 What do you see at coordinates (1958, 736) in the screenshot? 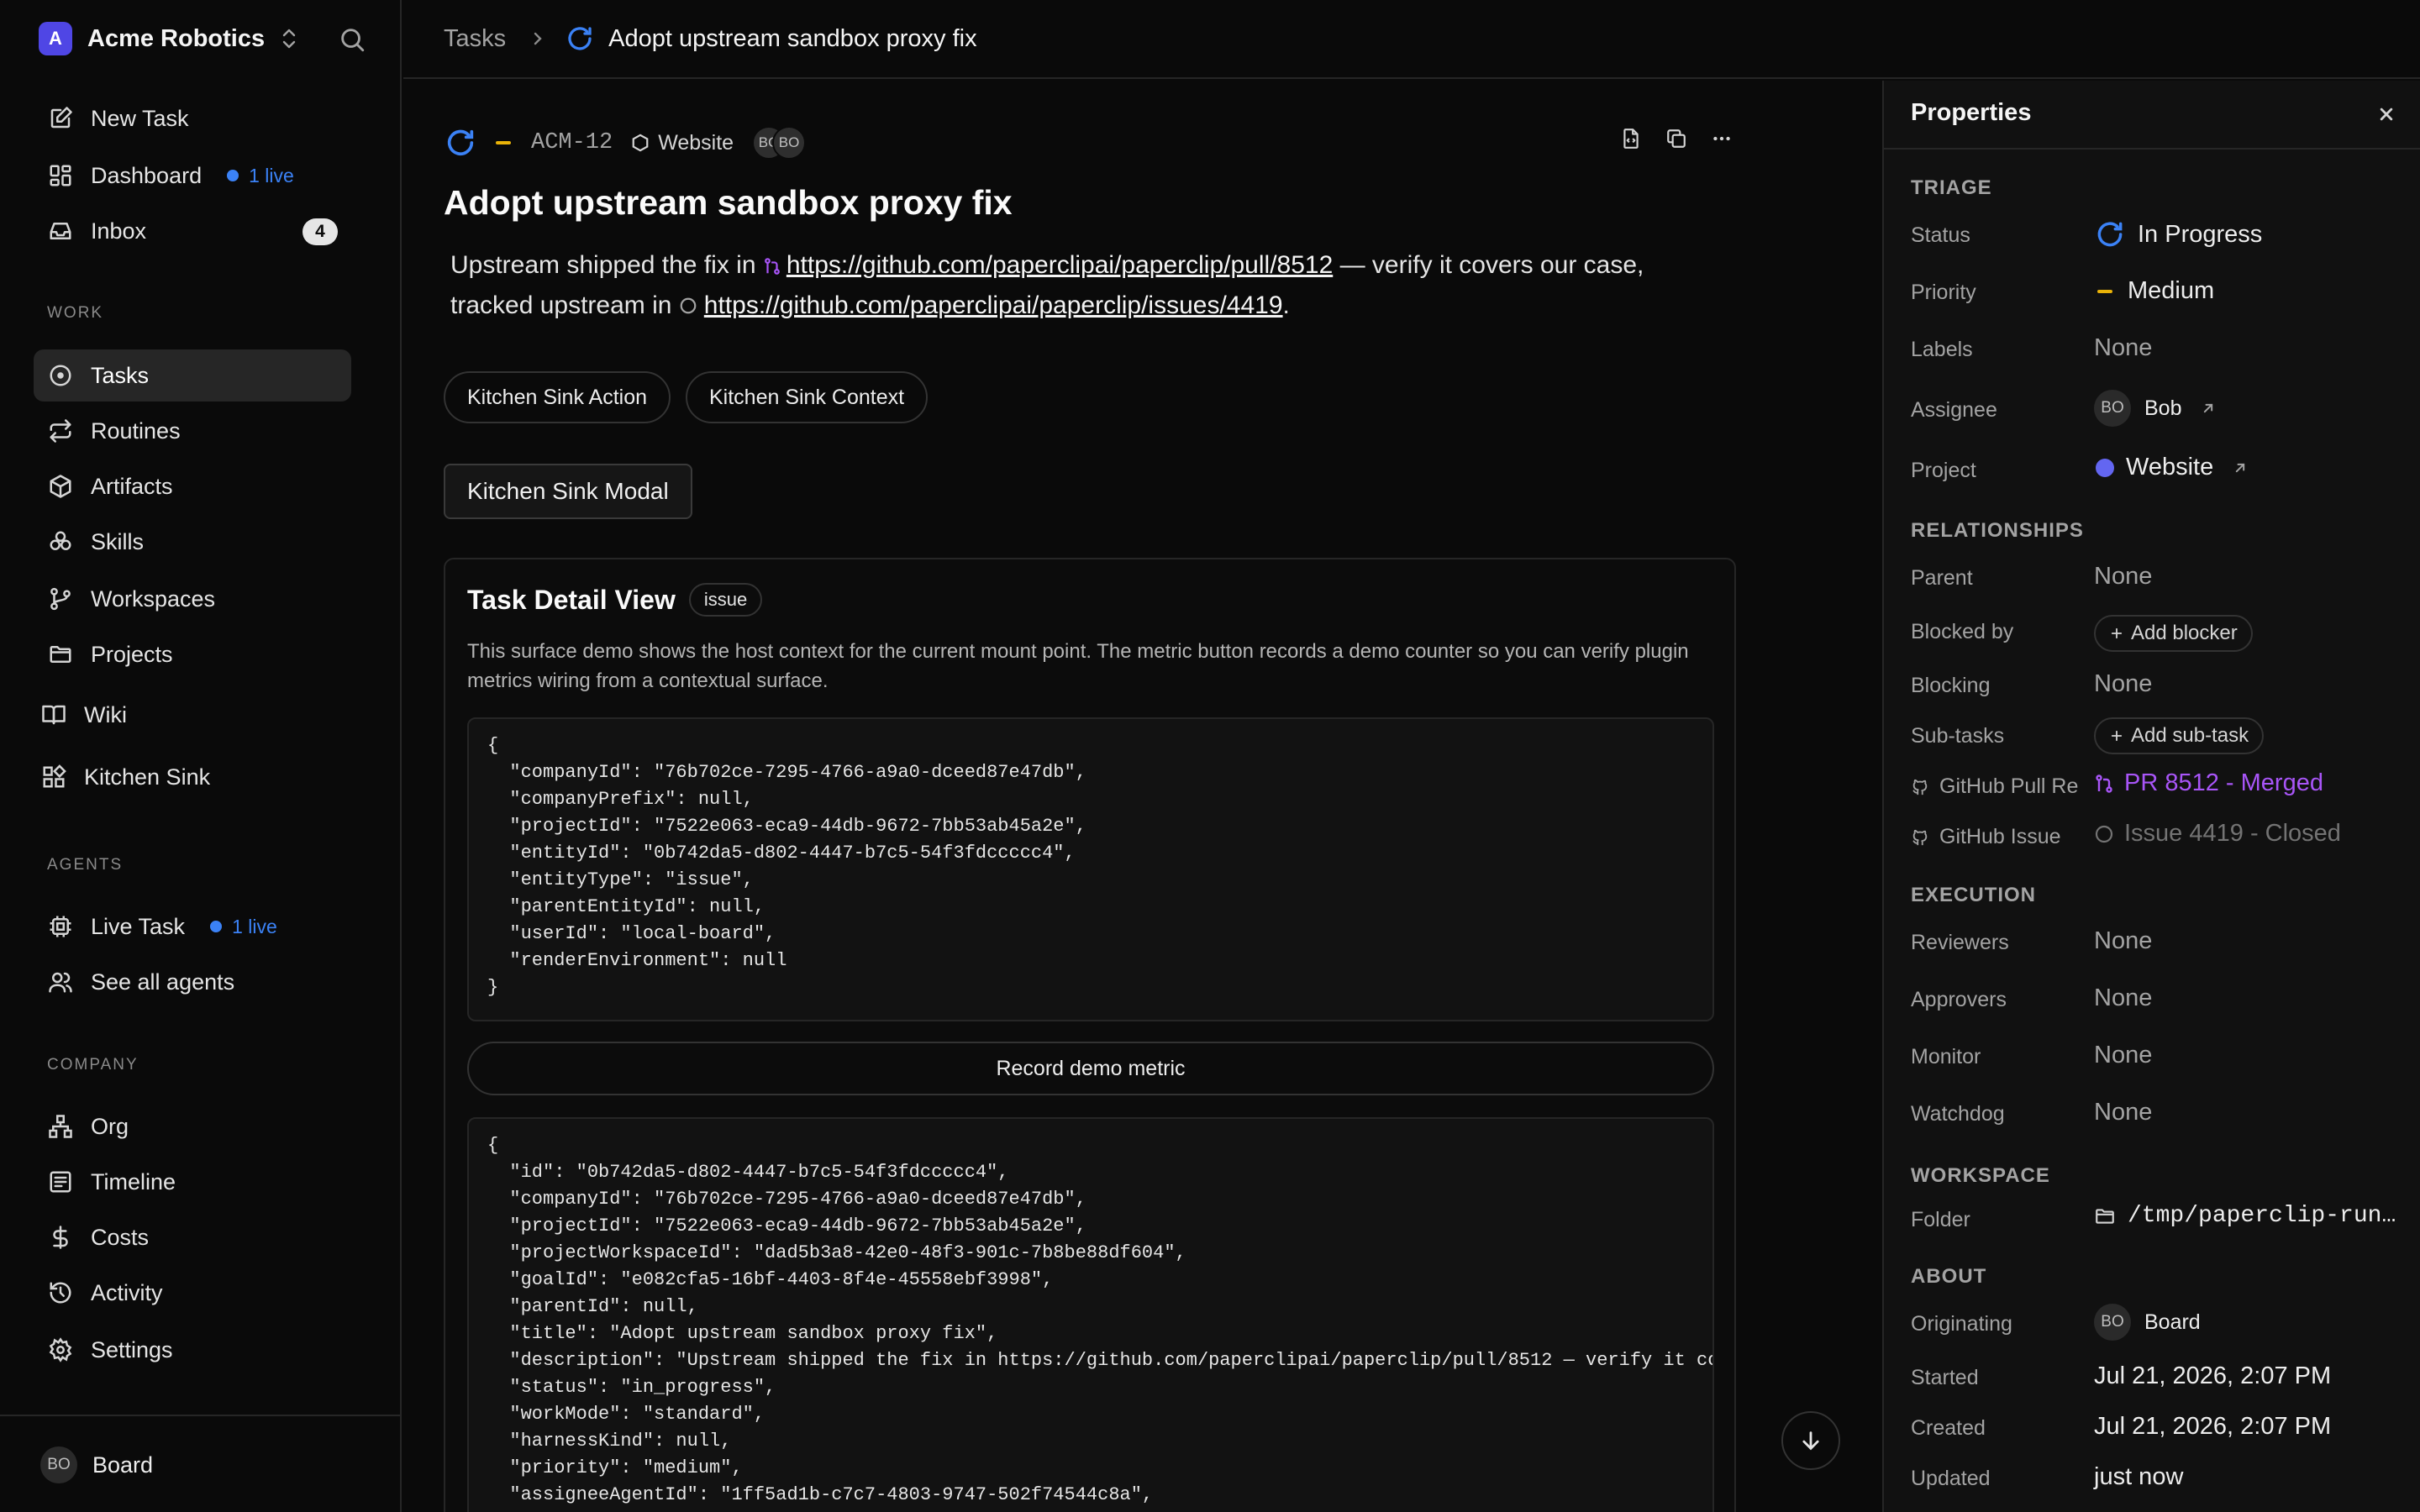
I see `subtasks-label: Sub-tasks` at bounding box center [1958, 736].